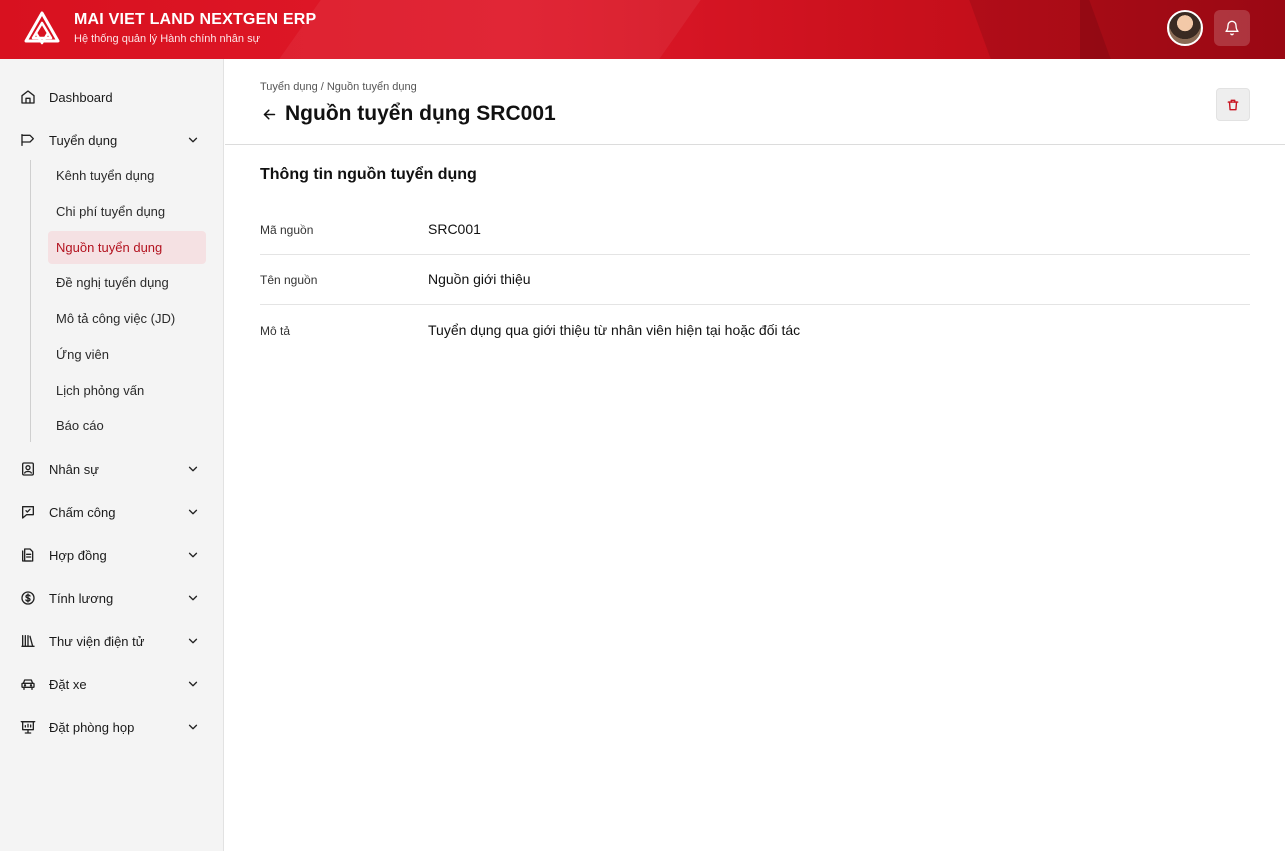 The image size is (1285, 851). I want to click on field-value: SRC001, so click(454, 229).